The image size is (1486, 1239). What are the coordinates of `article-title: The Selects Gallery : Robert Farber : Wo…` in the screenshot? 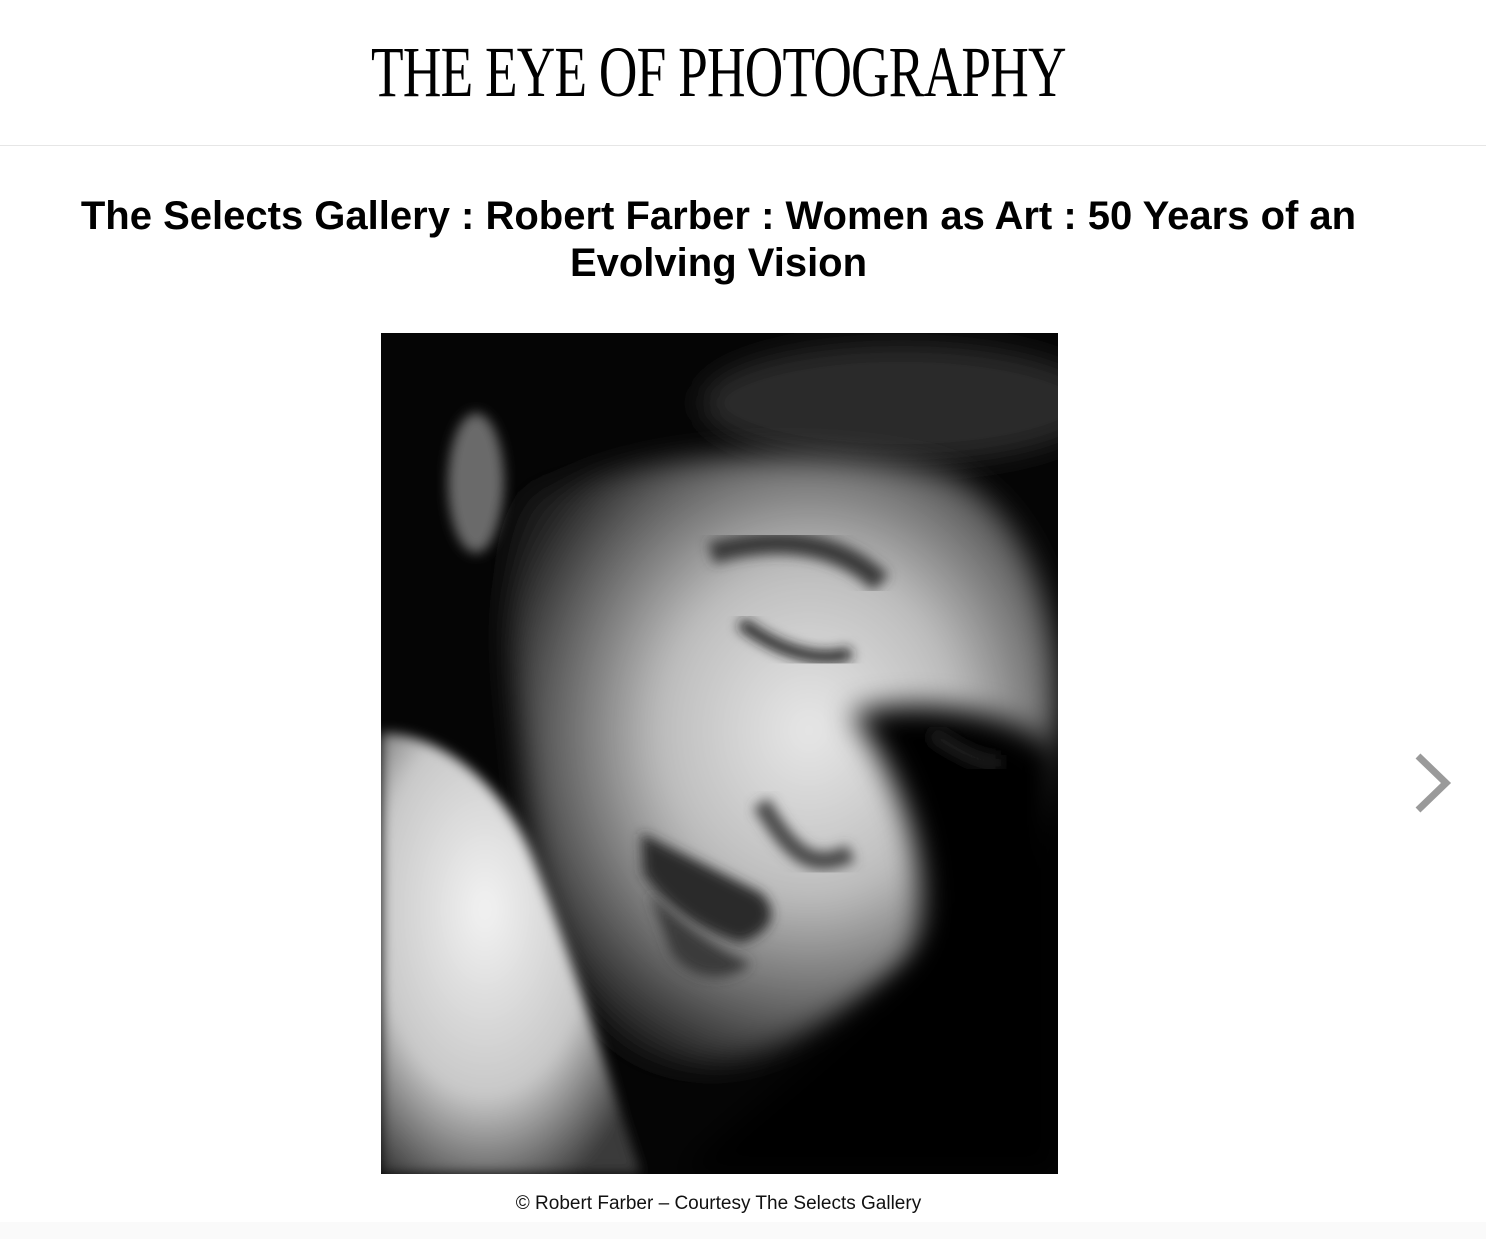 It's located at (718, 239).